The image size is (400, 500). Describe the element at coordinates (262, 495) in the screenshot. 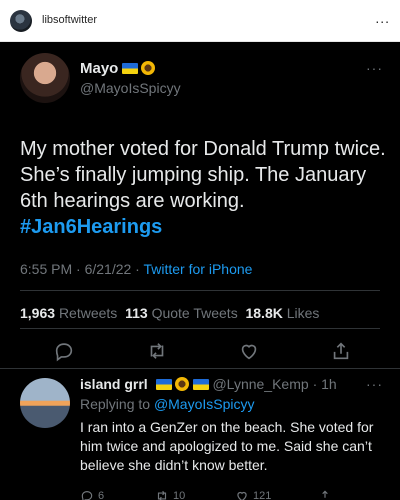

I see `like-count: 121` at that location.